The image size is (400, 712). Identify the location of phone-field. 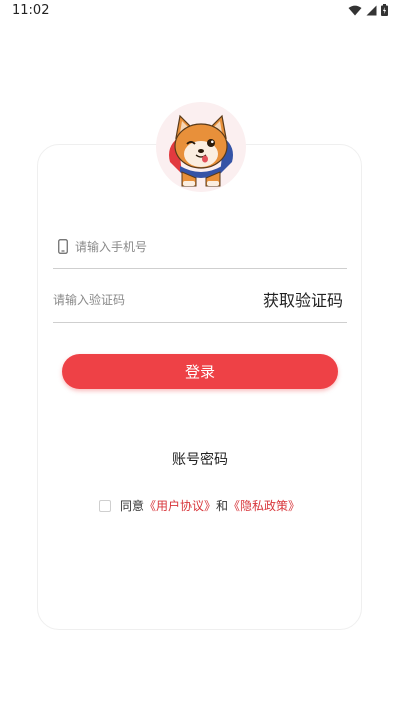
(200, 250).